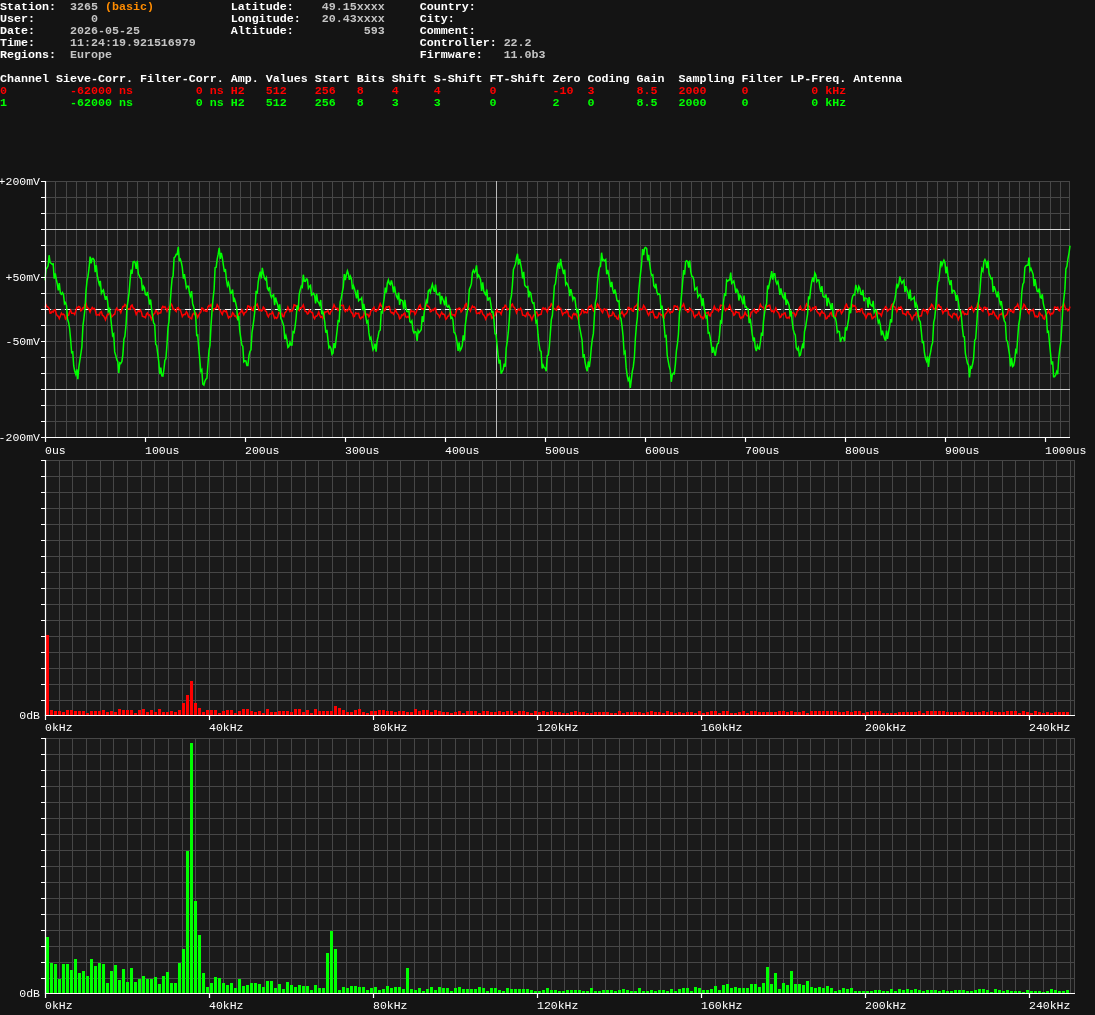 The image size is (1095, 1015). Describe the element at coordinates (287, 79) in the screenshot. I see `column-header: Values` at that location.